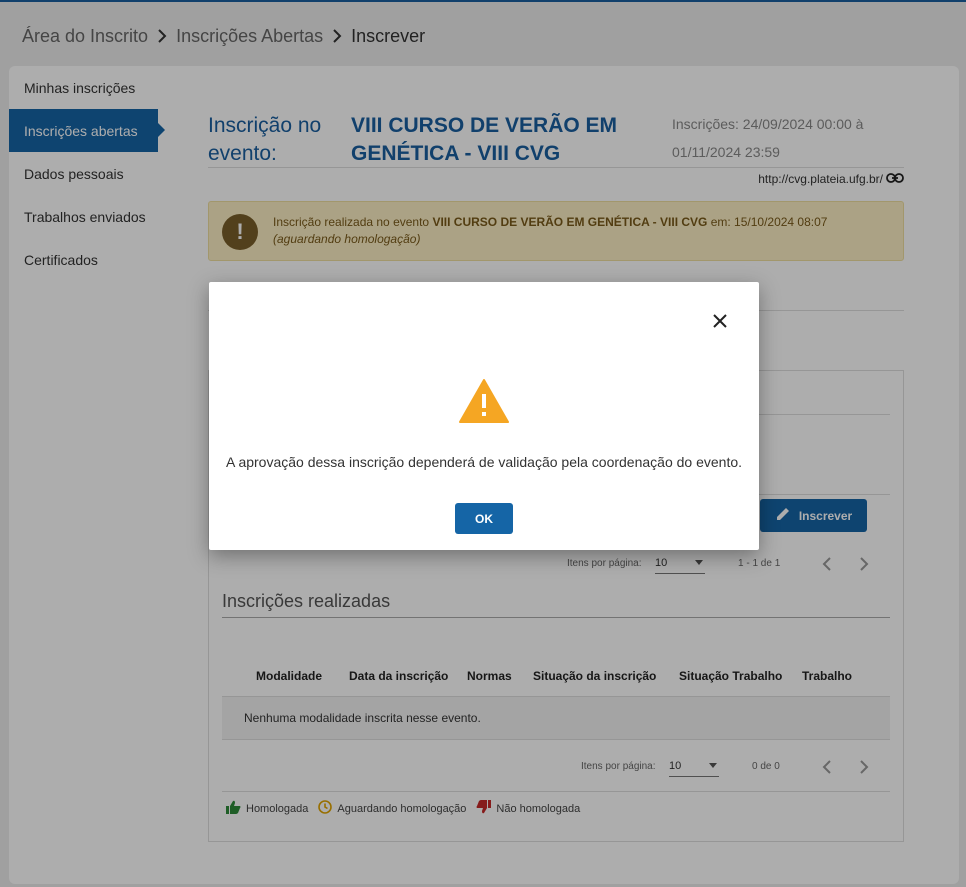  Describe the element at coordinates (484, 403) in the screenshot. I see `warning-icon` at that location.